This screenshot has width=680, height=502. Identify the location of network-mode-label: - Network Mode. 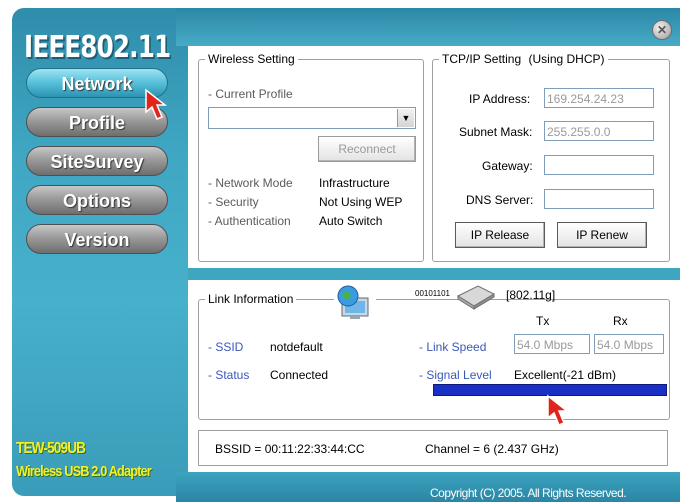
(250, 183).